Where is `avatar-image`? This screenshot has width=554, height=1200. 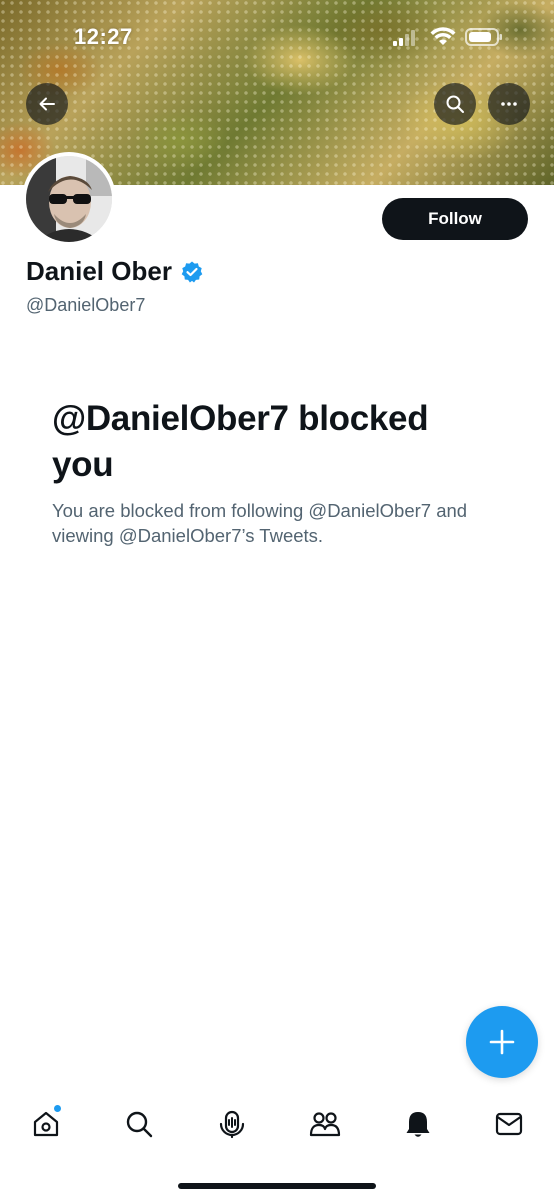
avatar-image is located at coordinates (69, 199).